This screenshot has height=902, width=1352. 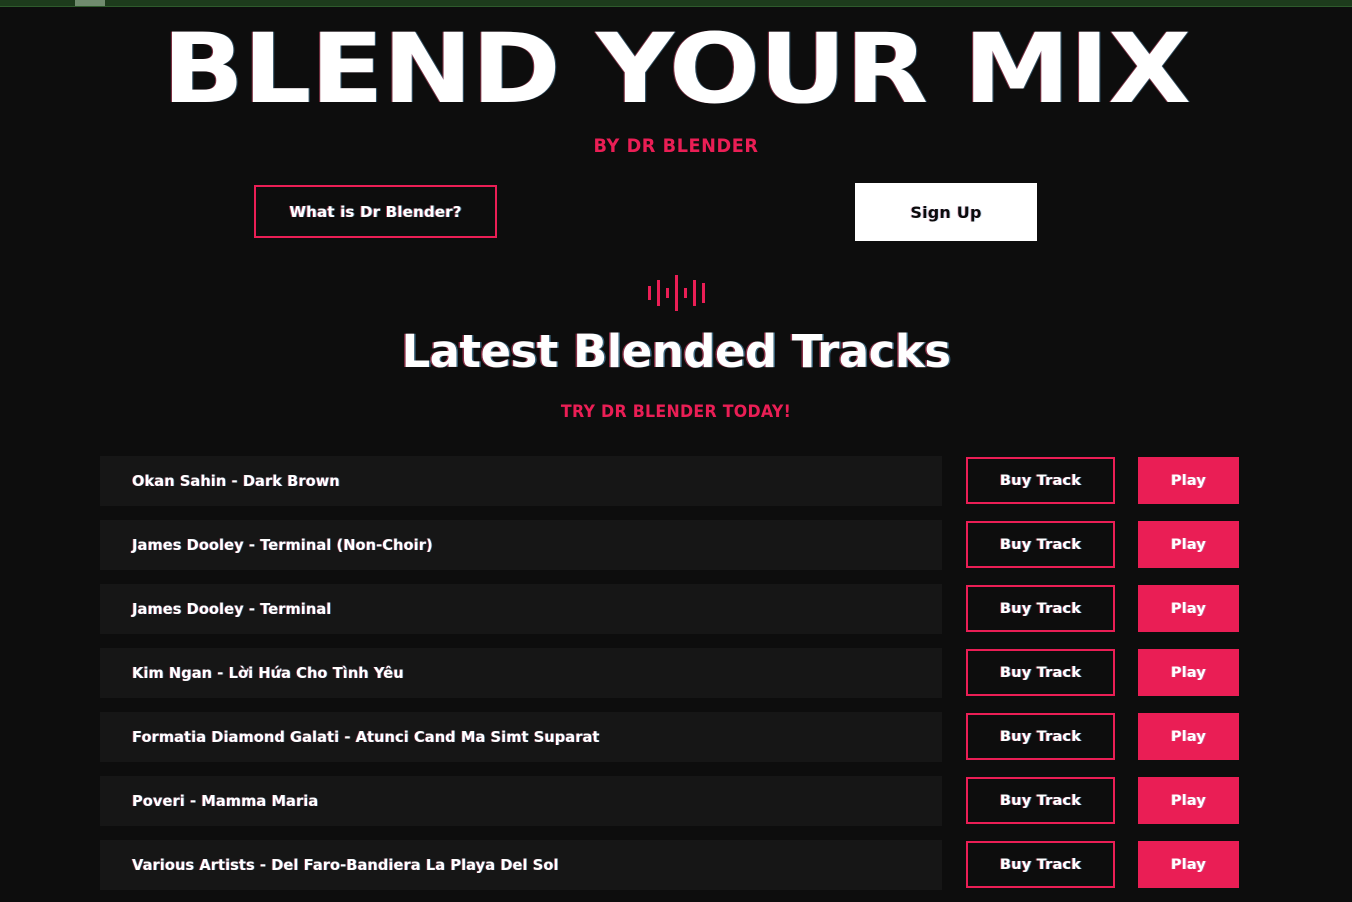 I want to click on track-title: Kim Ngan - Lời Hứa Cho Tình Yêu, so click(x=268, y=673).